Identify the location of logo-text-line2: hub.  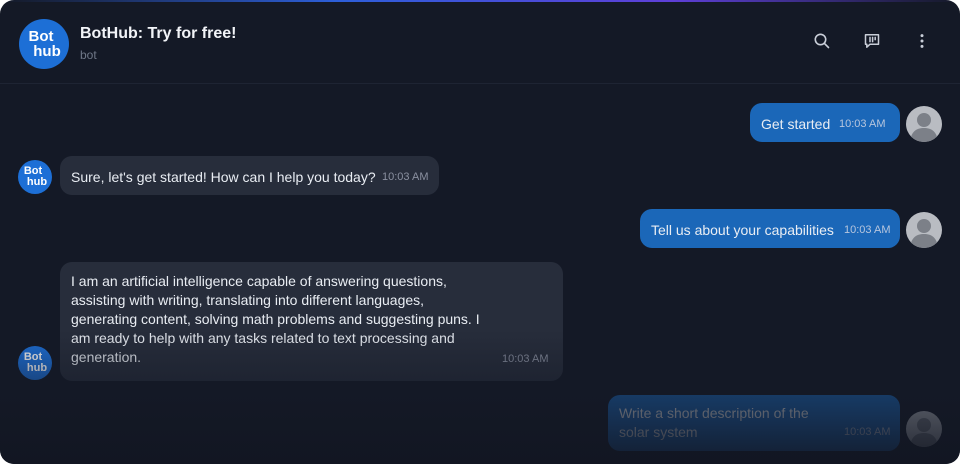
(47, 51).